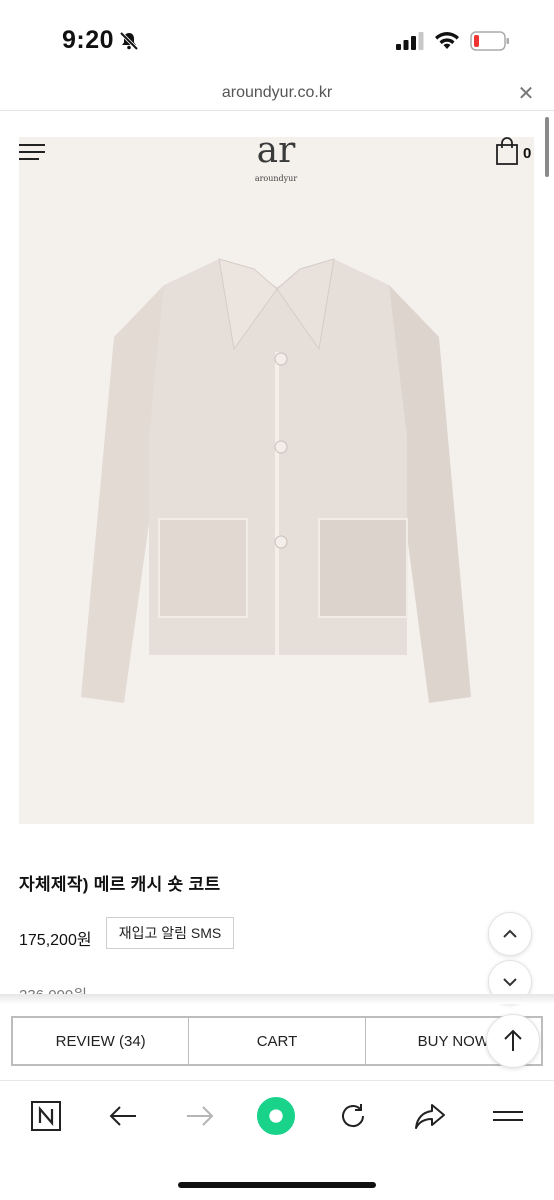 This screenshot has height=1200, width=554. I want to click on back-button, so click(123, 1116).